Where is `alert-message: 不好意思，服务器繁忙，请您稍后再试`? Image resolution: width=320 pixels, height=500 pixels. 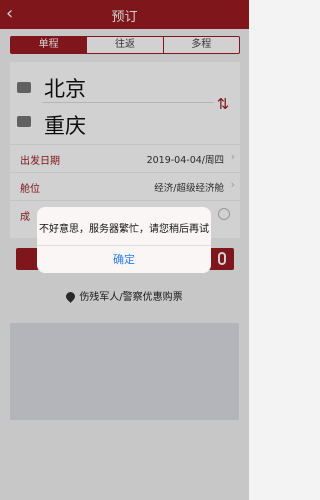 alert-message: 不好意思，服务器繁忙，请您稍后再试 is located at coordinates (124, 229).